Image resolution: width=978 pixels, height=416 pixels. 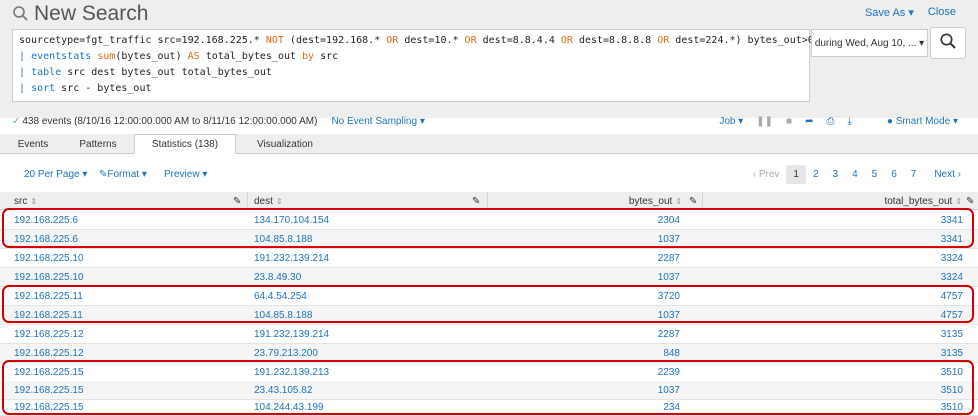 I want to click on column-label: dest, so click(x=263, y=201).